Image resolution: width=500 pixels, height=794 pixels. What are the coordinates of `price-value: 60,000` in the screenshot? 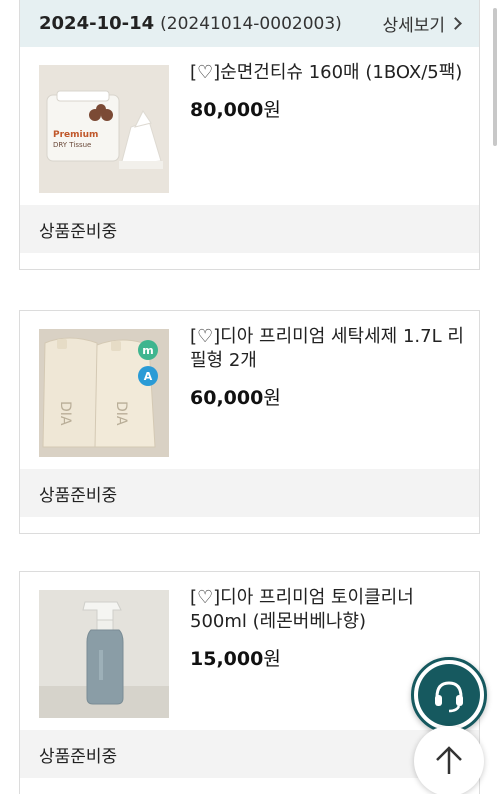 It's located at (227, 398).